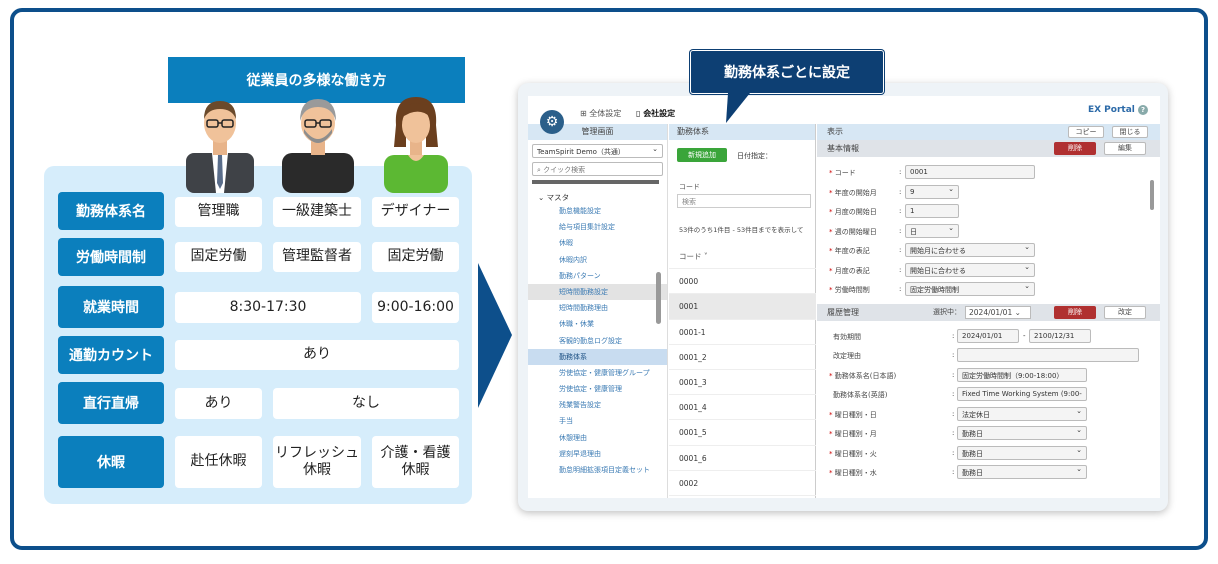  What do you see at coordinates (1075, 148) in the screenshot?
I see `delete-button: 削除` at bounding box center [1075, 148].